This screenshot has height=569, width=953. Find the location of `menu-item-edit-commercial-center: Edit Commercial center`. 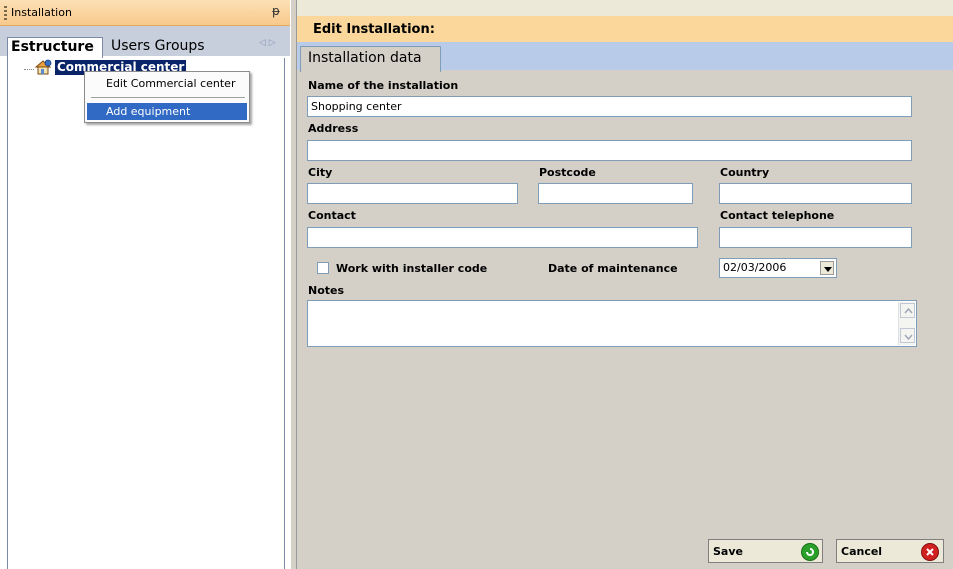

menu-item-edit-commercial-center: Edit Commercial center is located at coordinates (168, 84).